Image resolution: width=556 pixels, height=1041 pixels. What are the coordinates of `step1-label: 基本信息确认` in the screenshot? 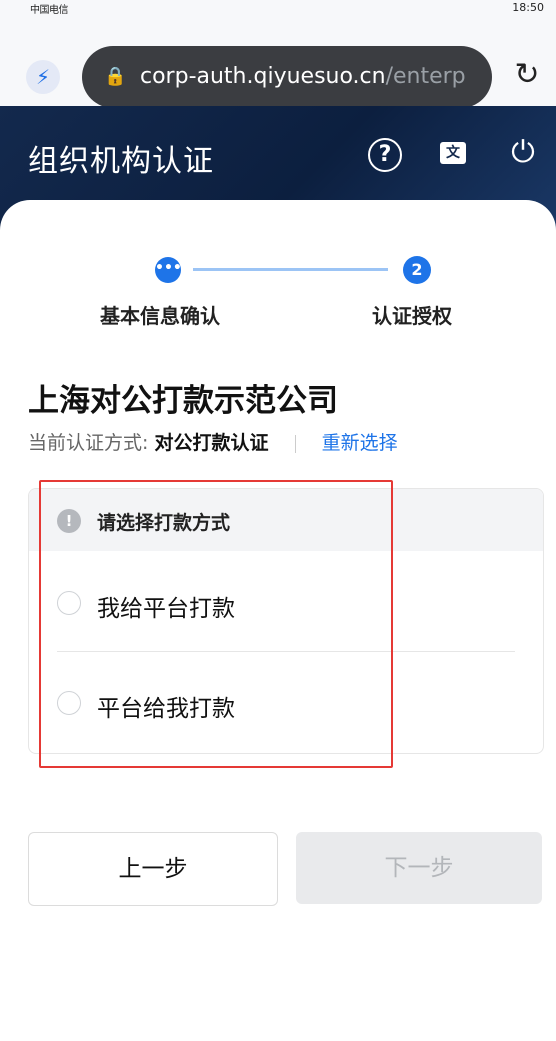 It's located at (160, 316).